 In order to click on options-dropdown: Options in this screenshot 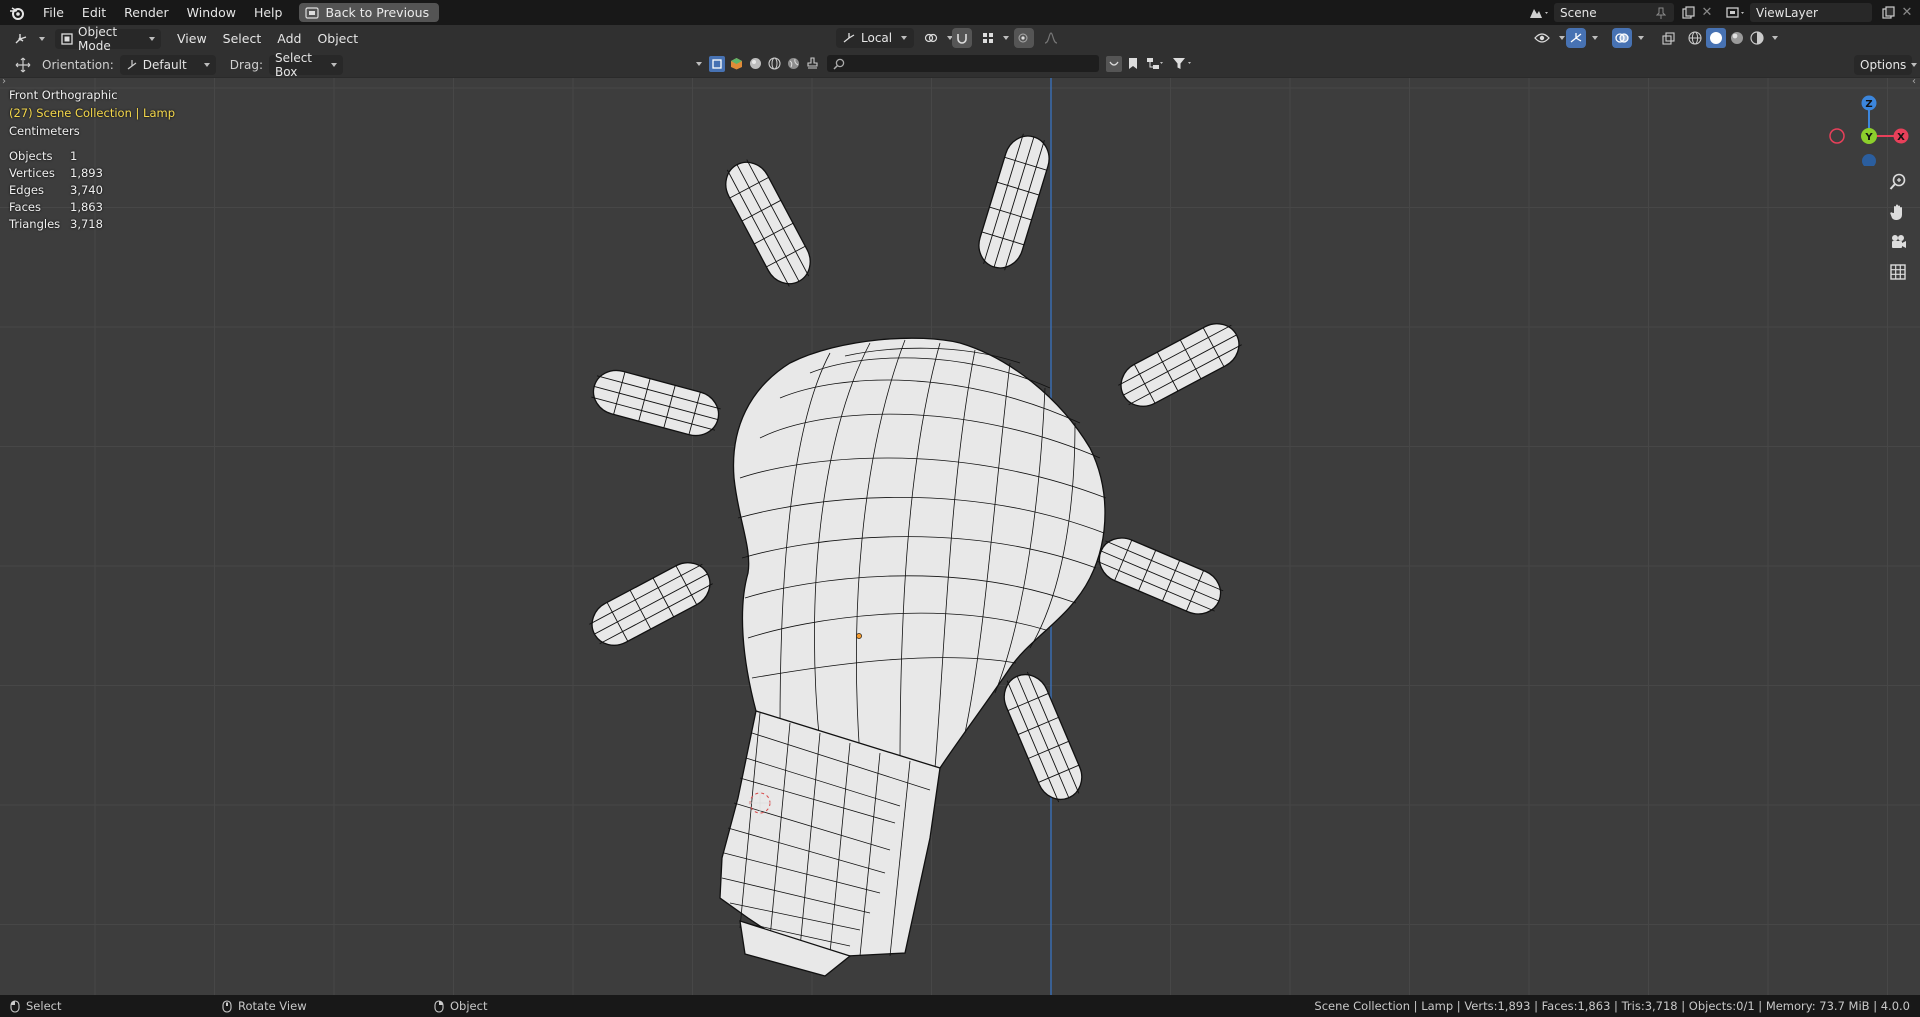, I will do `click(1886, 65)`.